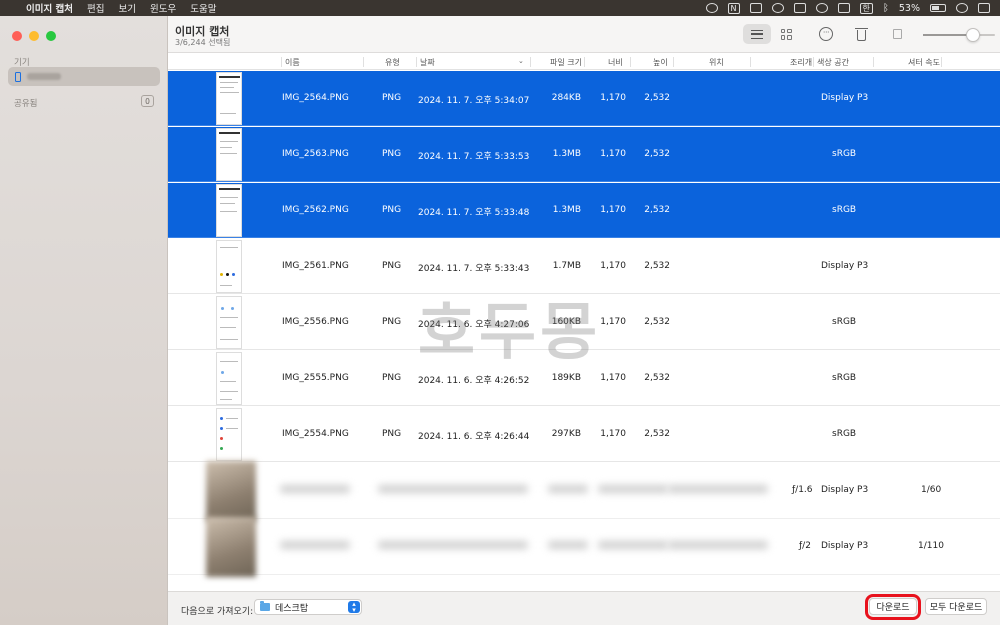 The image size is (1000, 625). I want to click on import-destination-label: 다음으로 가져오기:, so click(217, 612).